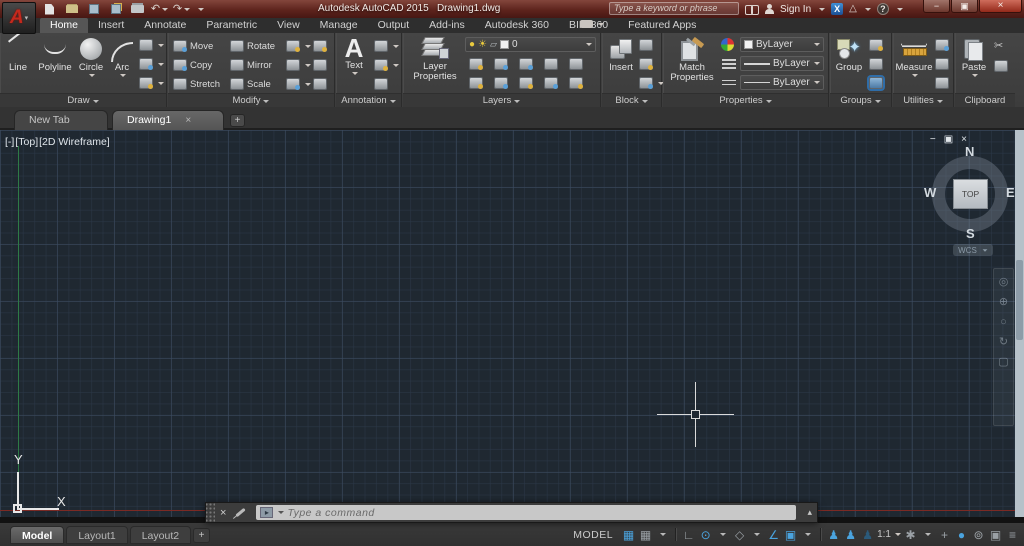  I want to click on polyline-button: Polyline, so click(55, 54).